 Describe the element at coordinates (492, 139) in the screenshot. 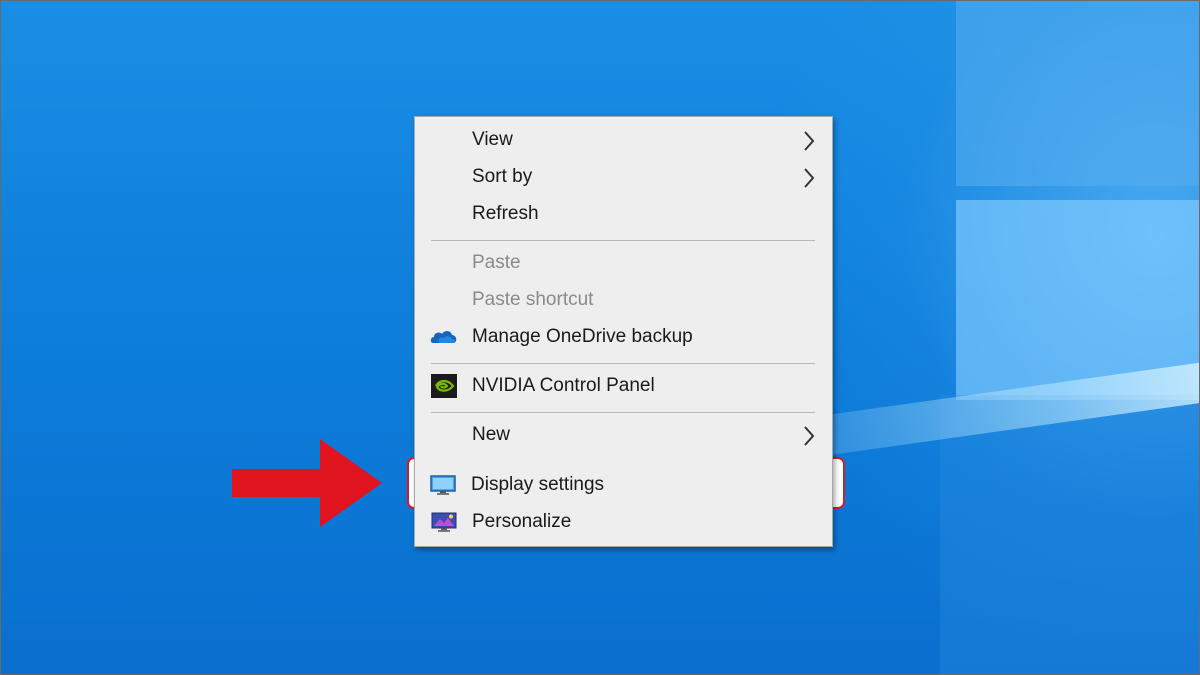

I see `menu-item-label: View` at that location.